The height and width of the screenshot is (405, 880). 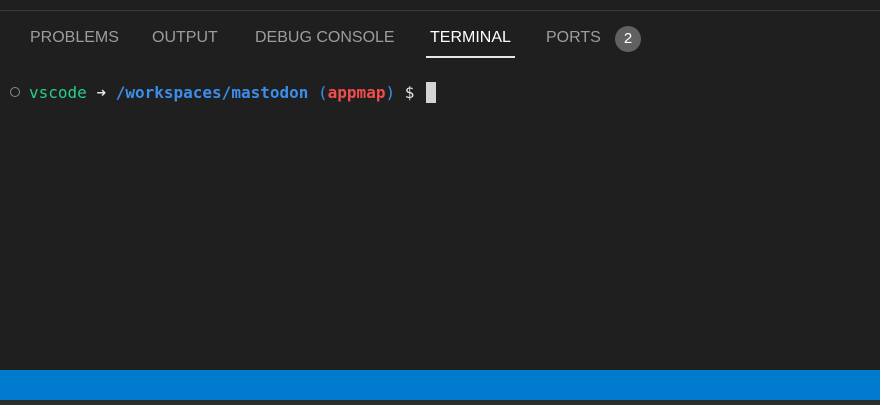 What do you see at coordinates (212, 92) in the screenshot?
I see `prompt-path: /workspaces/mastodon` at bounding box center [212, 92].